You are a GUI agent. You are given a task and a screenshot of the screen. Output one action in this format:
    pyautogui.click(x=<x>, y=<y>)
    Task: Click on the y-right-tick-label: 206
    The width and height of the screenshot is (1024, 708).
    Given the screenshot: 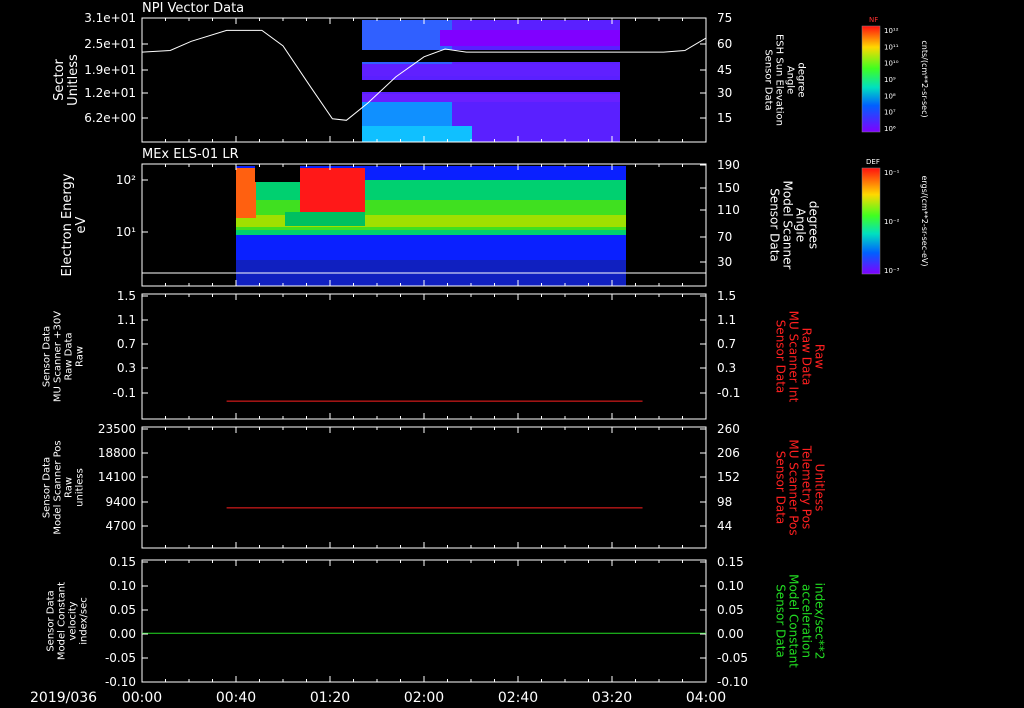 What is the action you would take?
    pyautogui.click(x=728, y=453)
    